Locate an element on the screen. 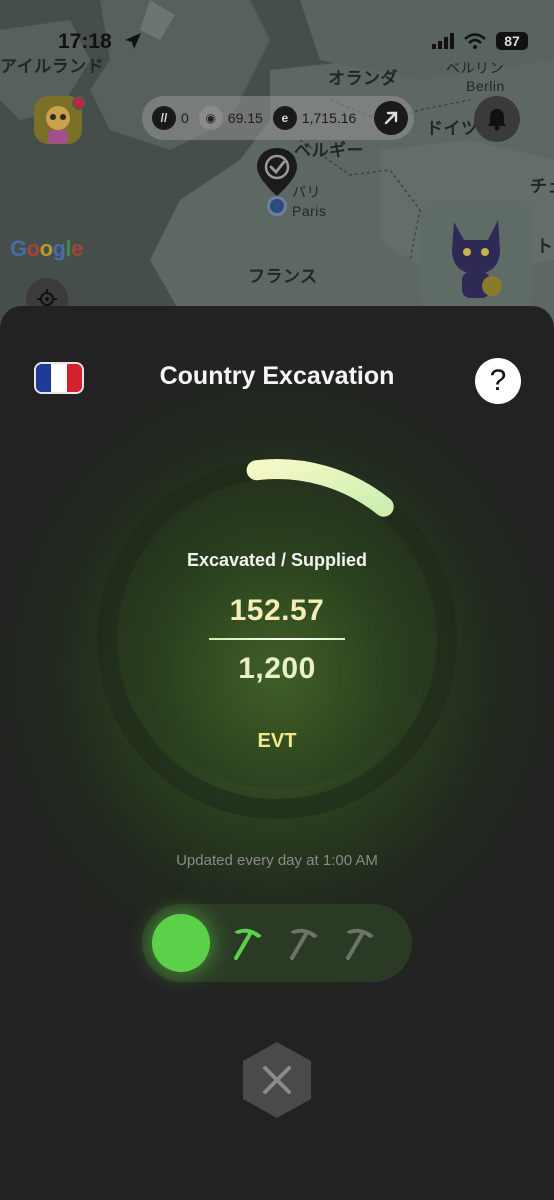  battery-level: 87 is located at coordinates (512, 41).